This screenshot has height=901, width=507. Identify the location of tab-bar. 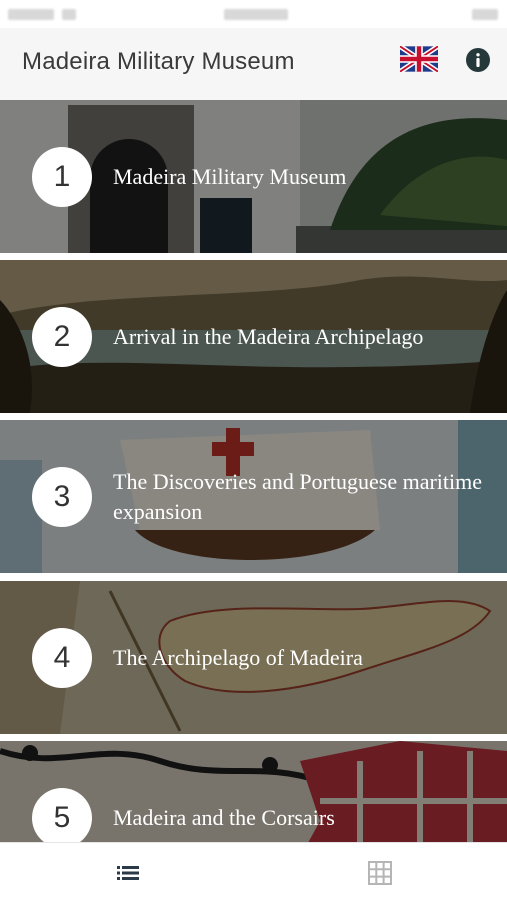
(253, 871).